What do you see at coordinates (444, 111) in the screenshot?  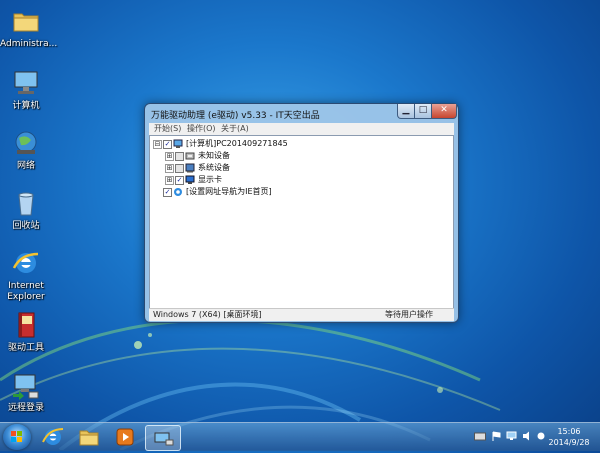 I see `close-button: ✕` at bounding box center [444, 111].